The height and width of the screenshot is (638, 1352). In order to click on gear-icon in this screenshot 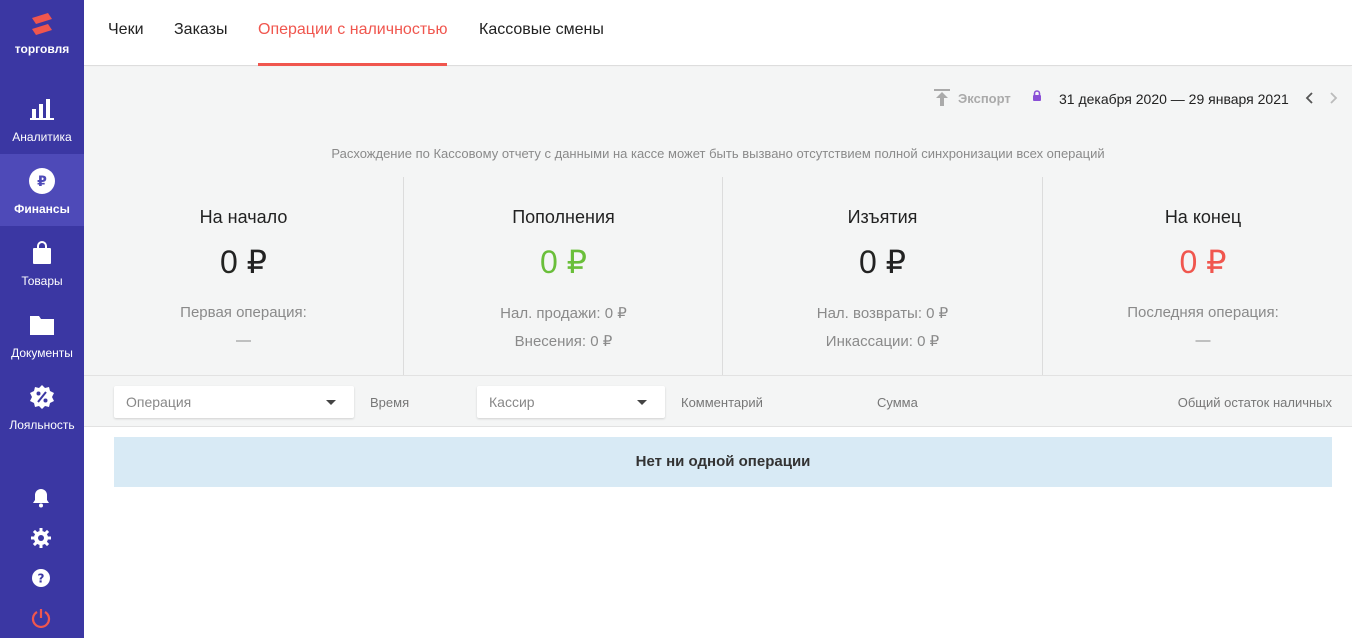, I will do `click(41, 538)`.